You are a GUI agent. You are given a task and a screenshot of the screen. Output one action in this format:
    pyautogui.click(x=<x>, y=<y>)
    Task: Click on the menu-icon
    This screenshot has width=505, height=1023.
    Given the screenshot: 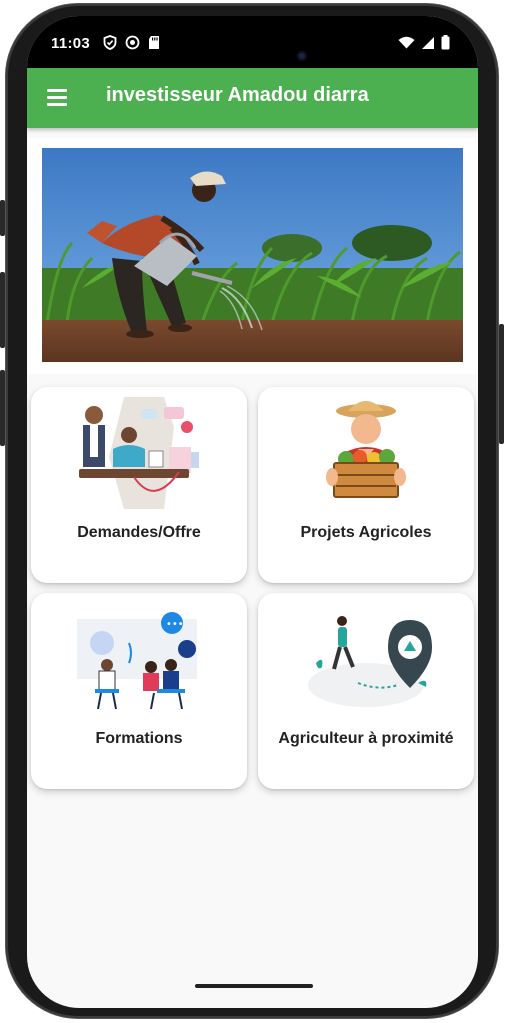 What is the action you would take?
    pyautogui.click(x=57, y=97)
    